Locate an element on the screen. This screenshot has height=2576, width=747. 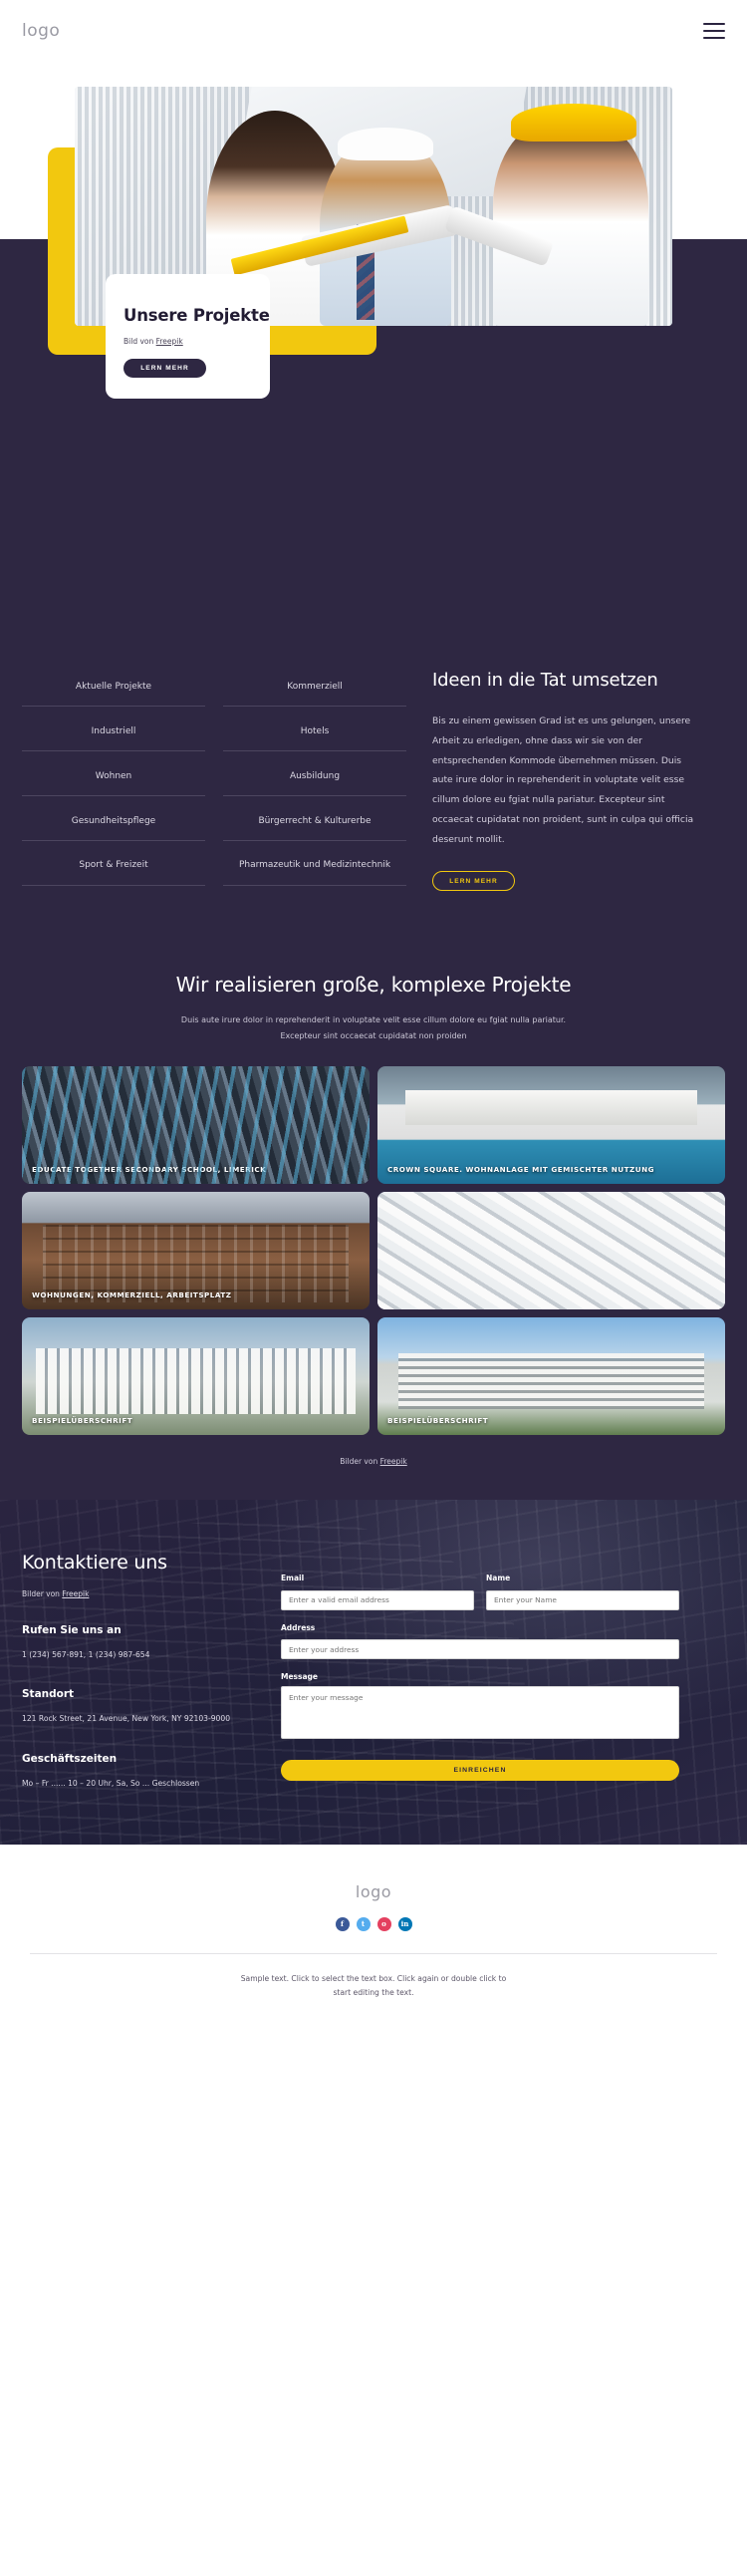
credit-prefix: Bild von is located at coordinates (140, 341).